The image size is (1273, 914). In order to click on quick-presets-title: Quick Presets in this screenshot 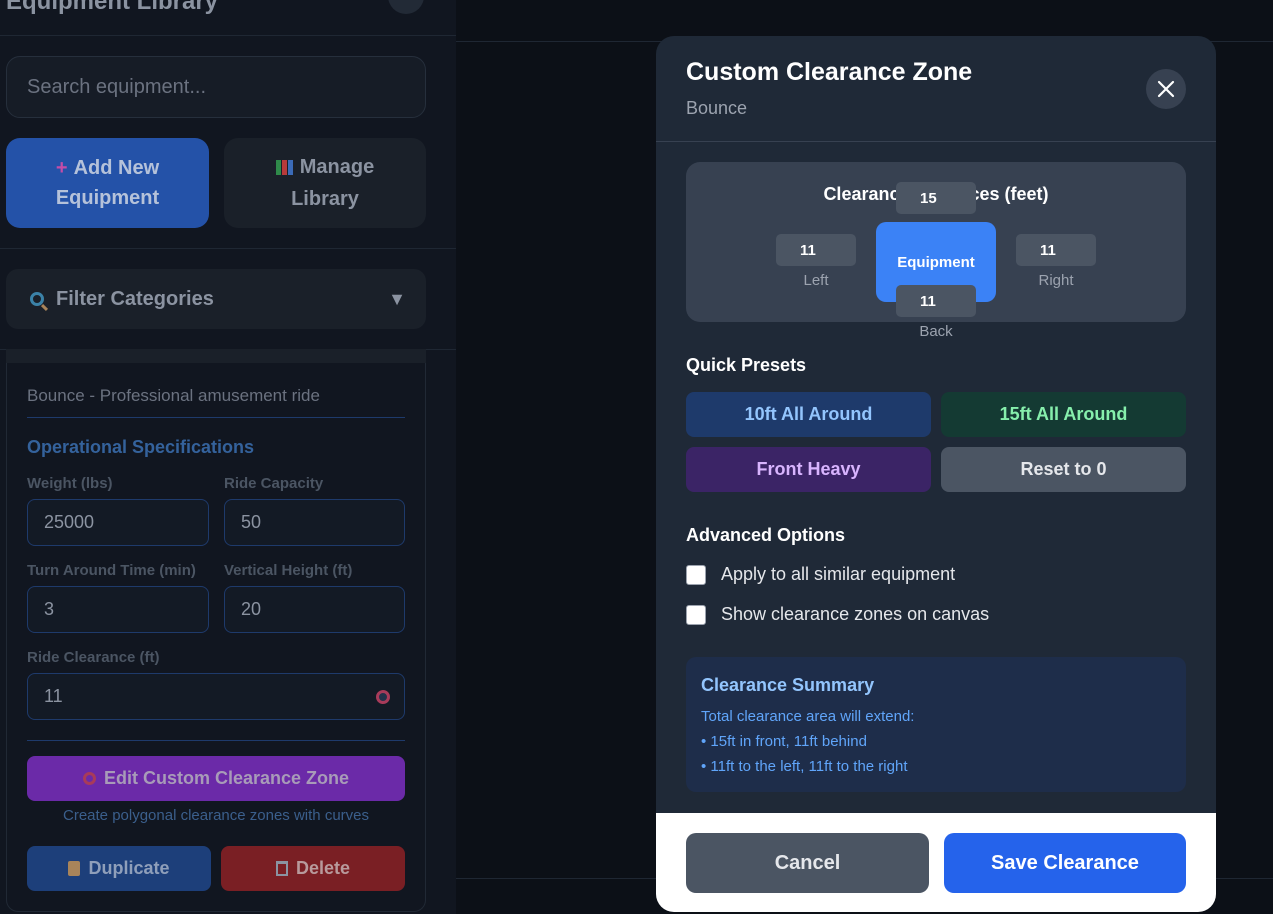, I will do `click(746, 365)`.